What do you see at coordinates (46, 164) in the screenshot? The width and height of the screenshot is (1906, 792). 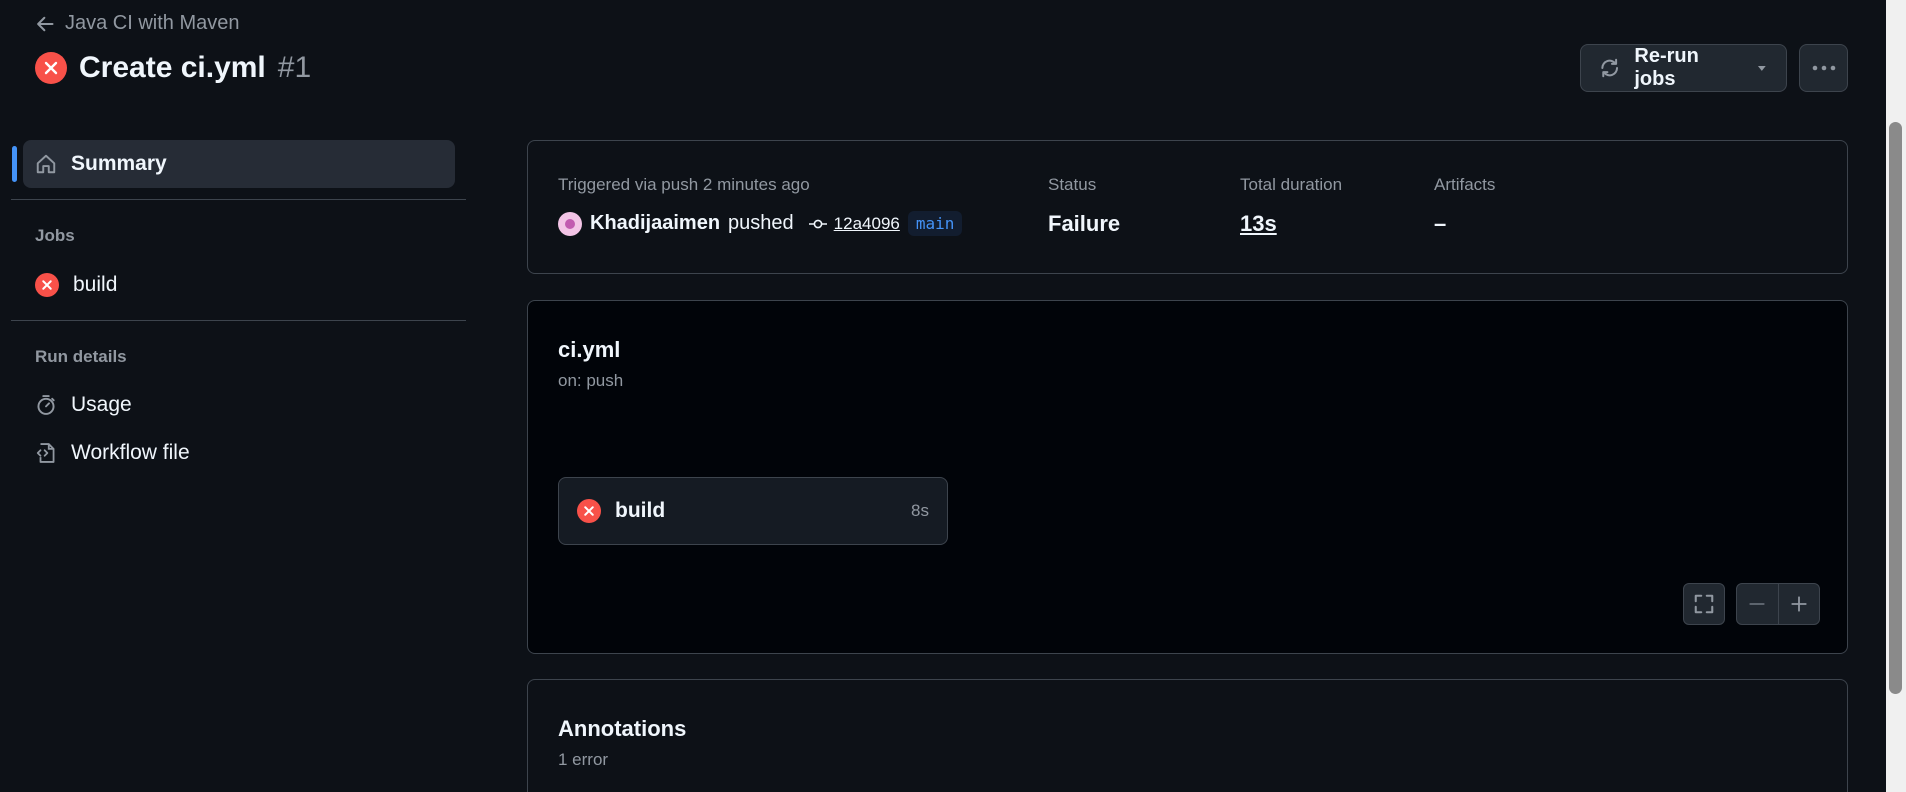 I see `home-icon` at bounding box center [46, 164].